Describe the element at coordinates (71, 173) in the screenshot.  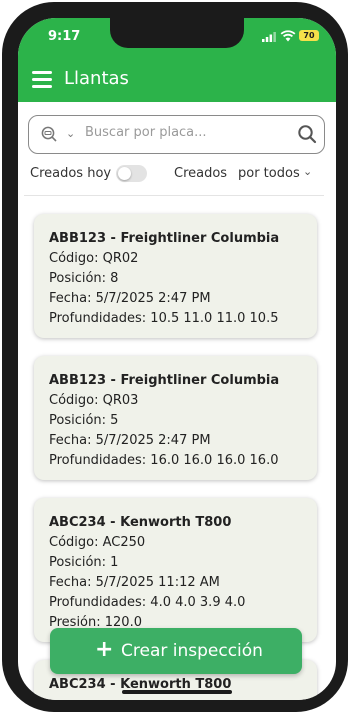
I see `created-today-label: Creados hoy` at that location.